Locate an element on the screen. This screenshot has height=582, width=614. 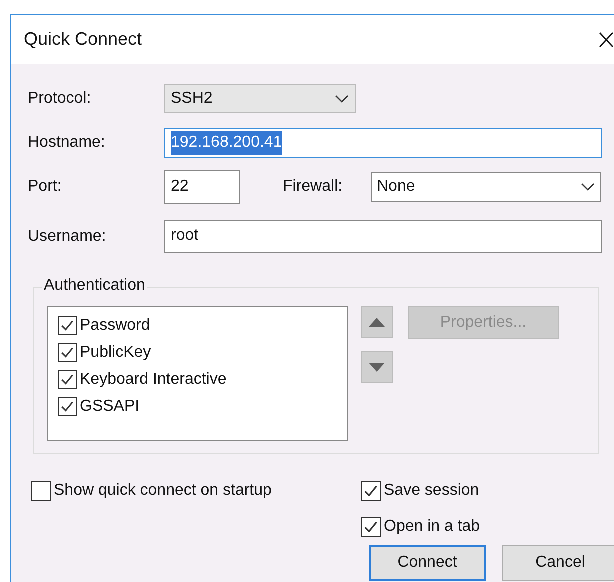
triangle-down-icon is located at coordinates (377, 367).